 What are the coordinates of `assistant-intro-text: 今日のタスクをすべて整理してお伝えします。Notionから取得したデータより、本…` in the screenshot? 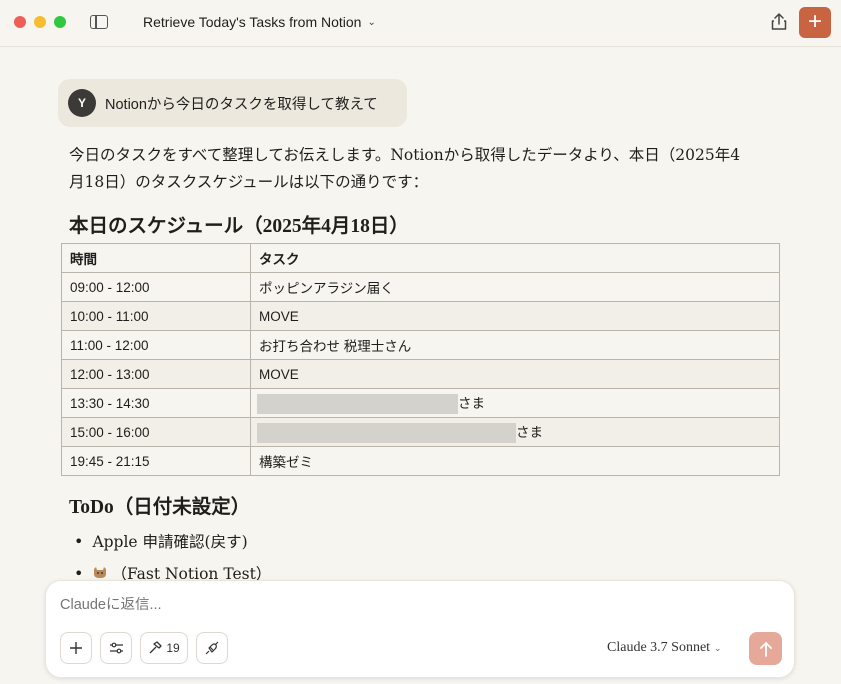 It's located at (405, 168).